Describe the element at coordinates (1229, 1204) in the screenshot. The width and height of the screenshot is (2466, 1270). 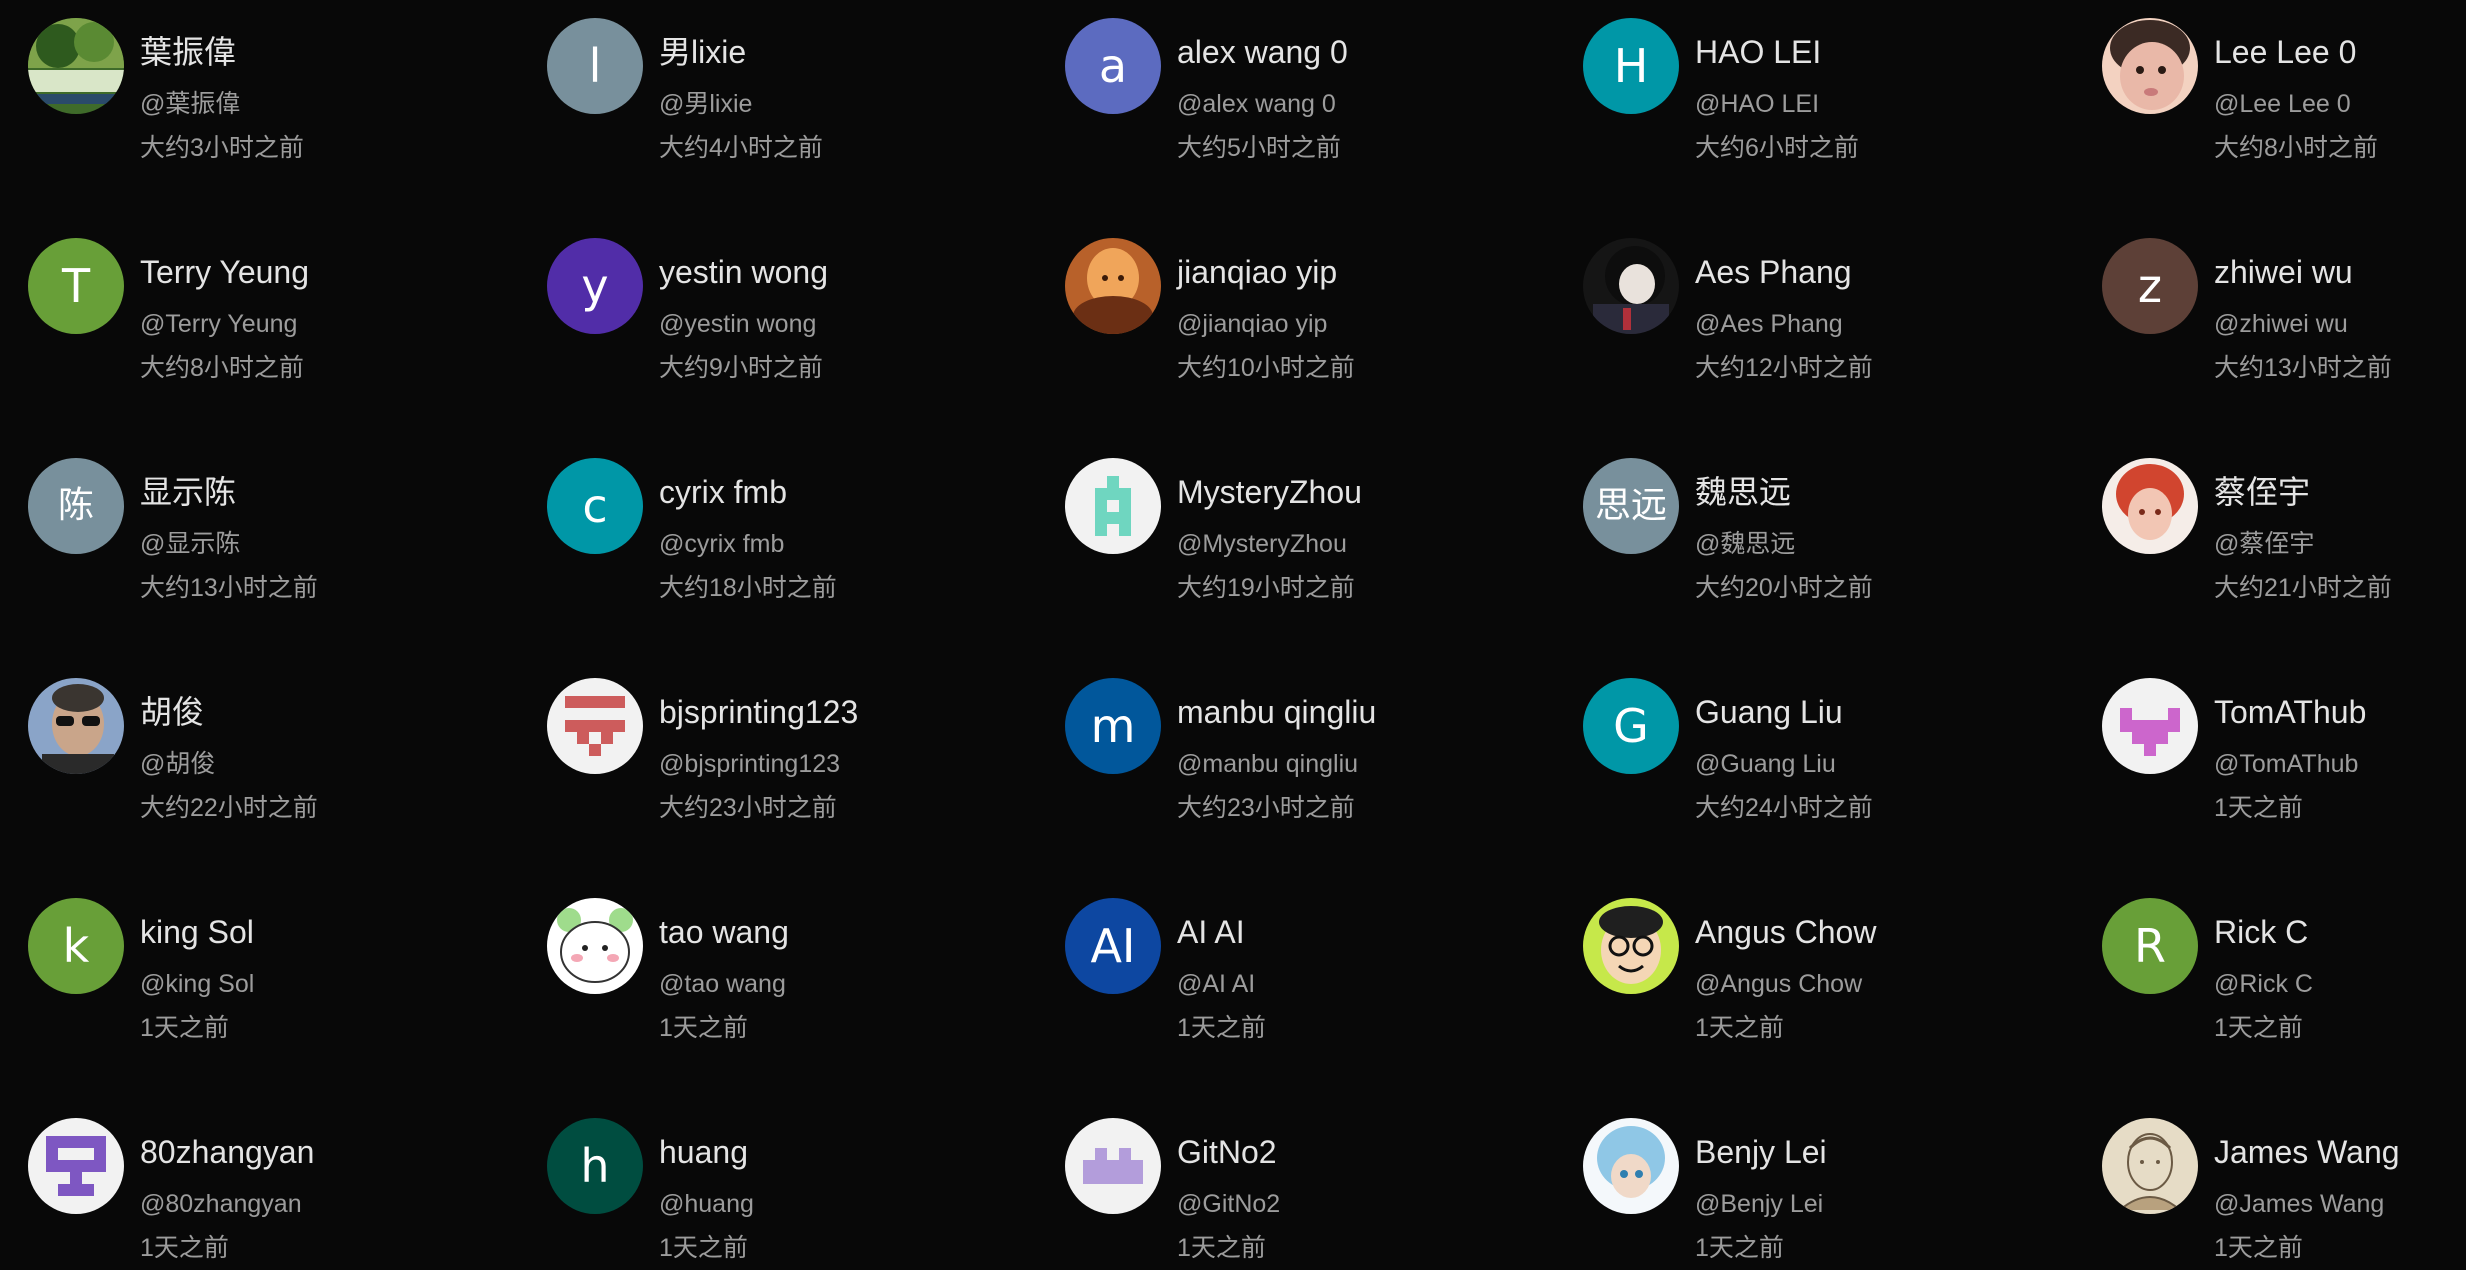
I see `user-handle: @GitNo2` at that location.